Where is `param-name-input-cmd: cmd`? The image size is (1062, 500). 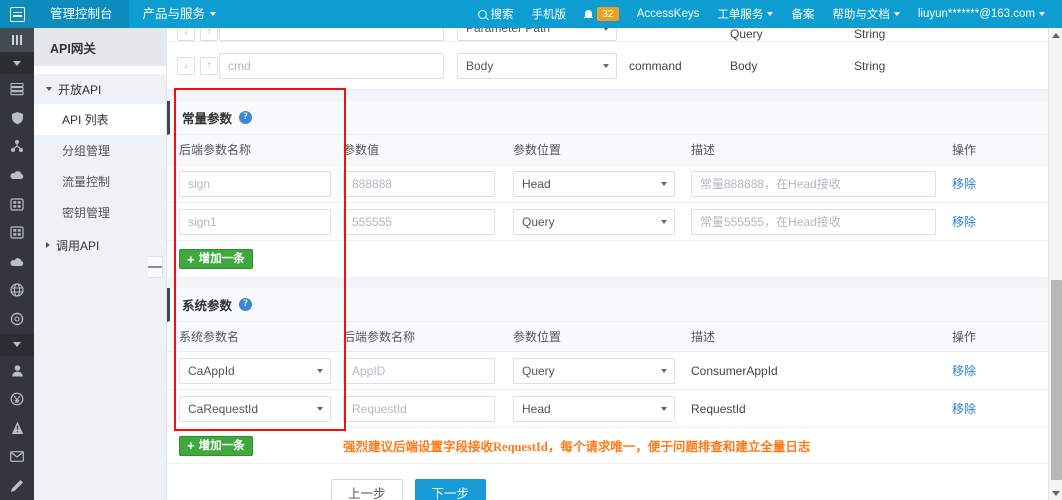 param-name-input-cmd: cmd is located at coordinates (331, 65).